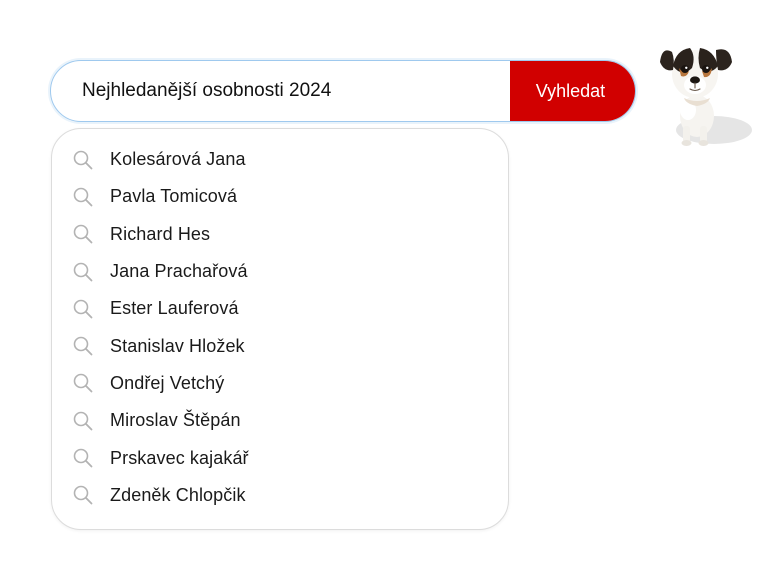 This screenshot has height=576, width=768. I want to click on suggestion-label: Kolesárová Jana, so click(178, 159).